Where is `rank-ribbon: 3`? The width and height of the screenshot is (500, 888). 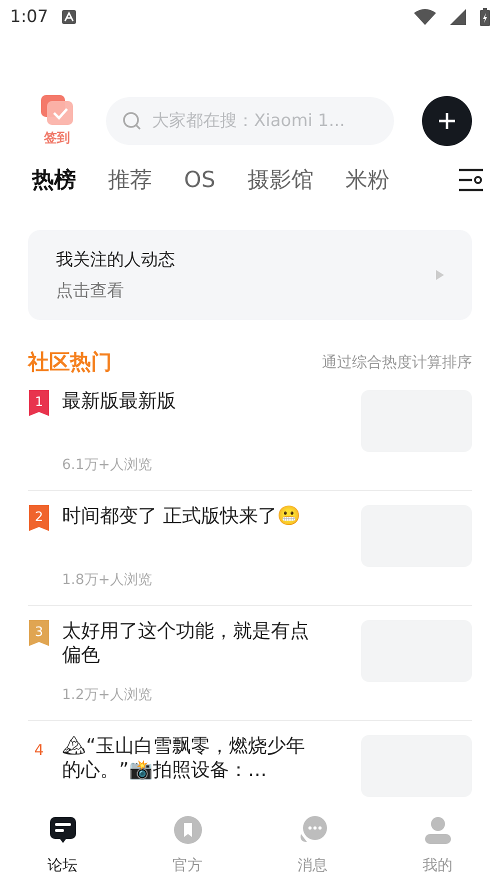
rank-ribbon: 3 is located at coordinates (39, 633).